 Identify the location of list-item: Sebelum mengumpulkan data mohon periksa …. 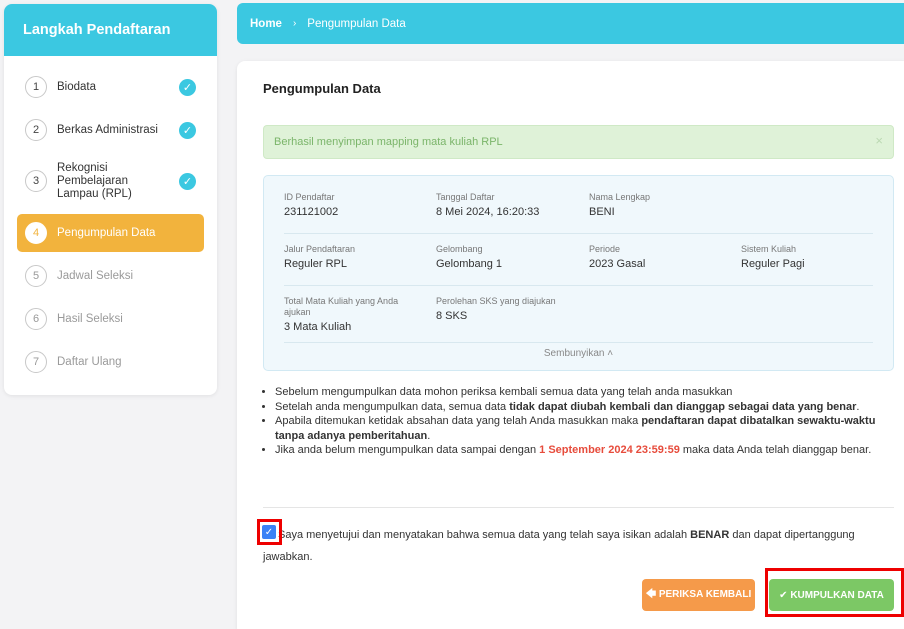
(588, 392).